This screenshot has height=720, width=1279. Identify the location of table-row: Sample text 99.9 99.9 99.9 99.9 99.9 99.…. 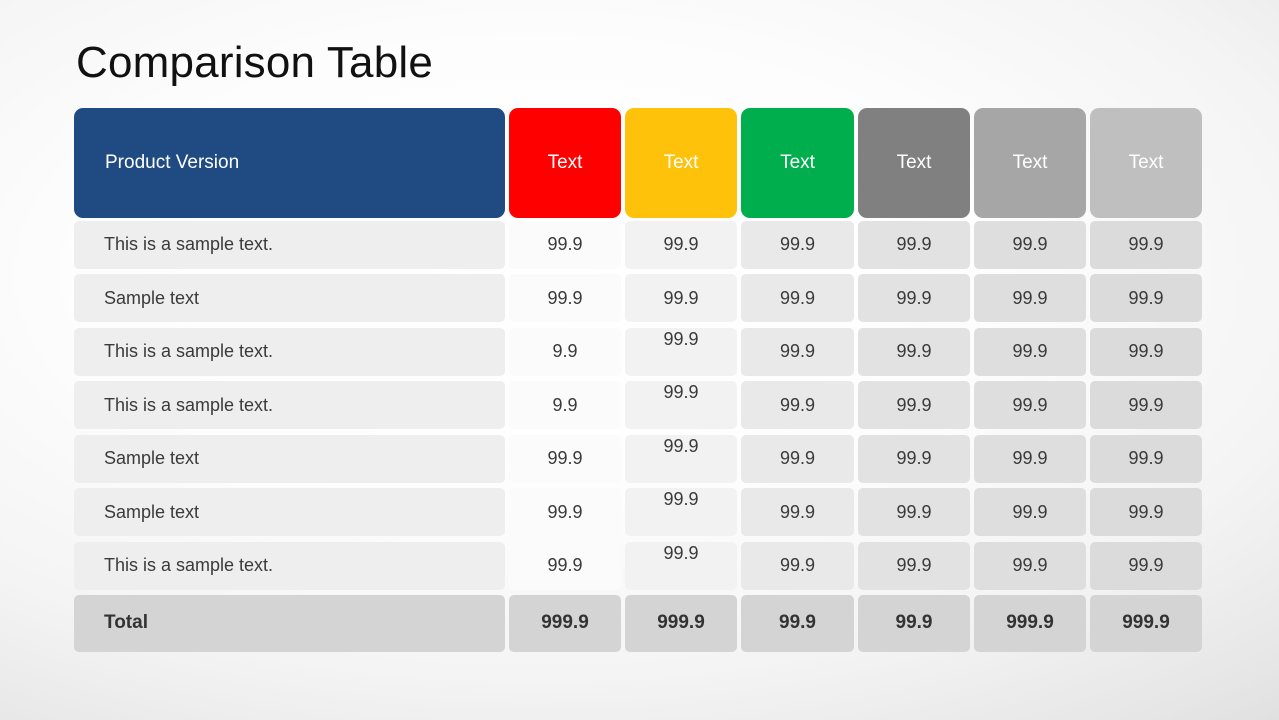
(640, 299).